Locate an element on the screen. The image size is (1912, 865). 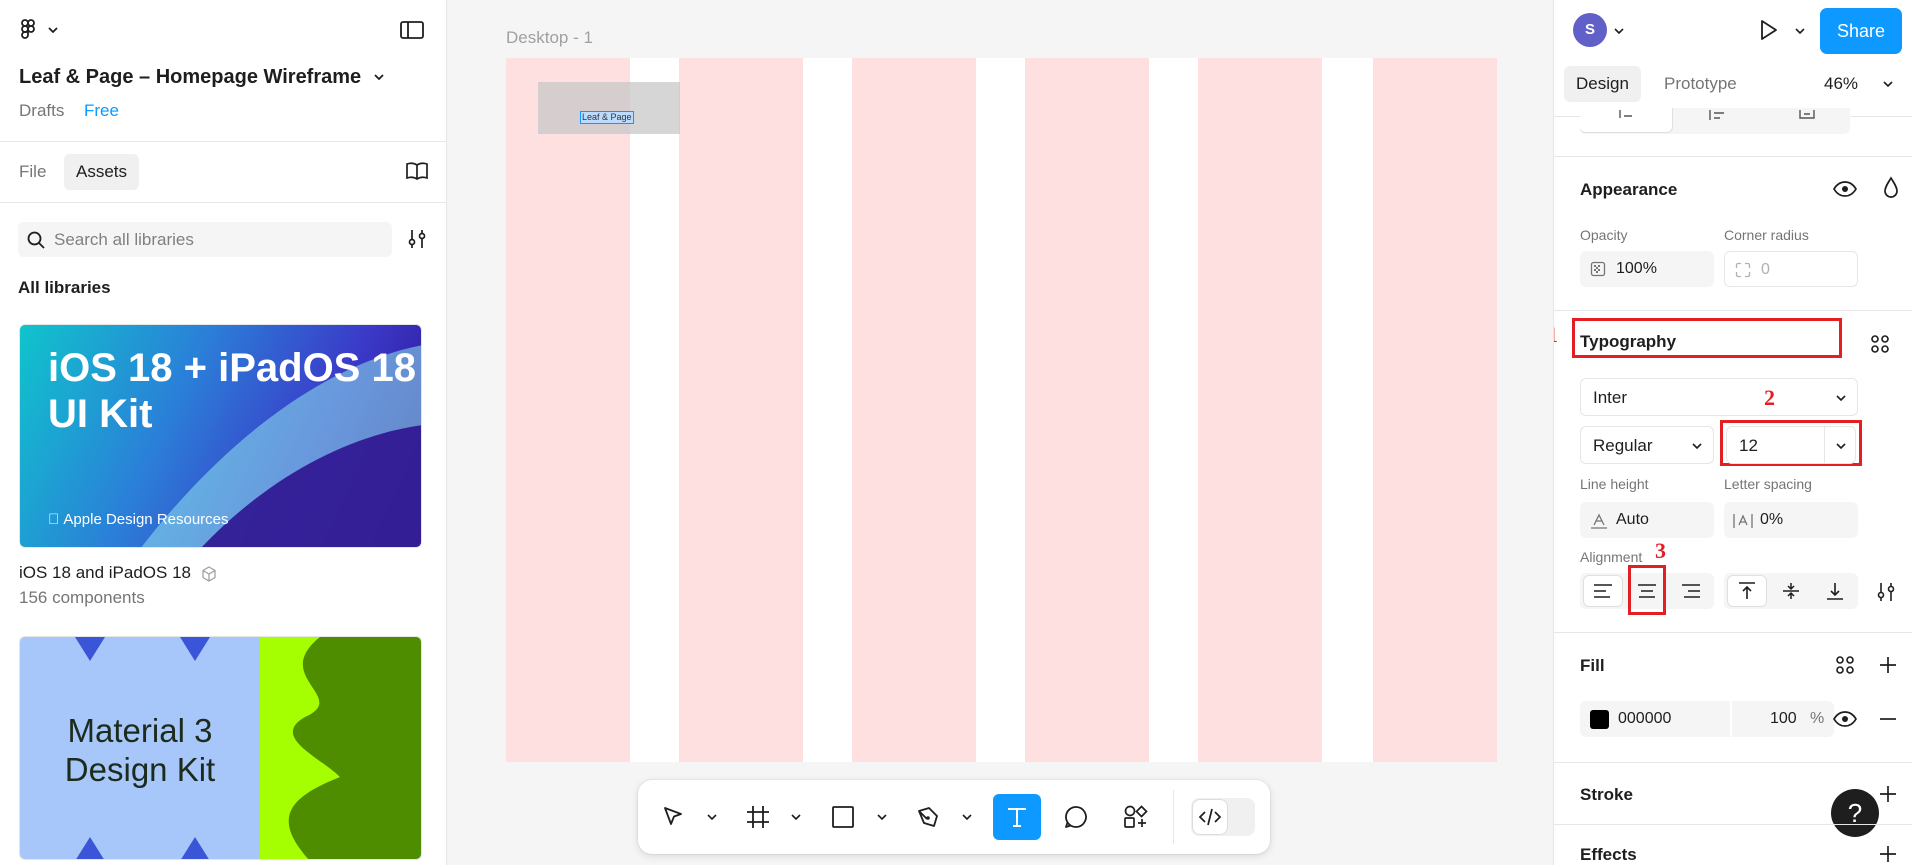
pen-tool-icon is located at coordinates (928, 817).